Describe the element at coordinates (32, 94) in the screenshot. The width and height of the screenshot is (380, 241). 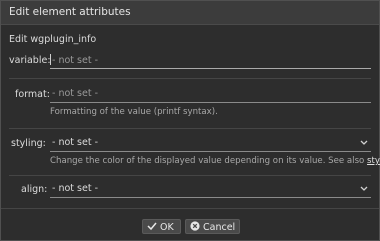
I see `format-label: format:` at that location.